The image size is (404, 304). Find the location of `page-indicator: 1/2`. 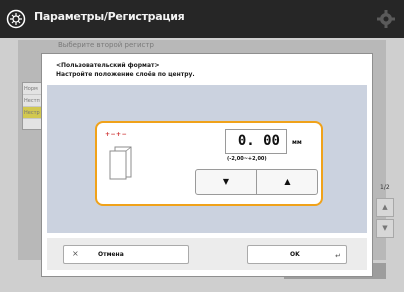

page-indicator: 1/2 is located at coordinates (385, 187).